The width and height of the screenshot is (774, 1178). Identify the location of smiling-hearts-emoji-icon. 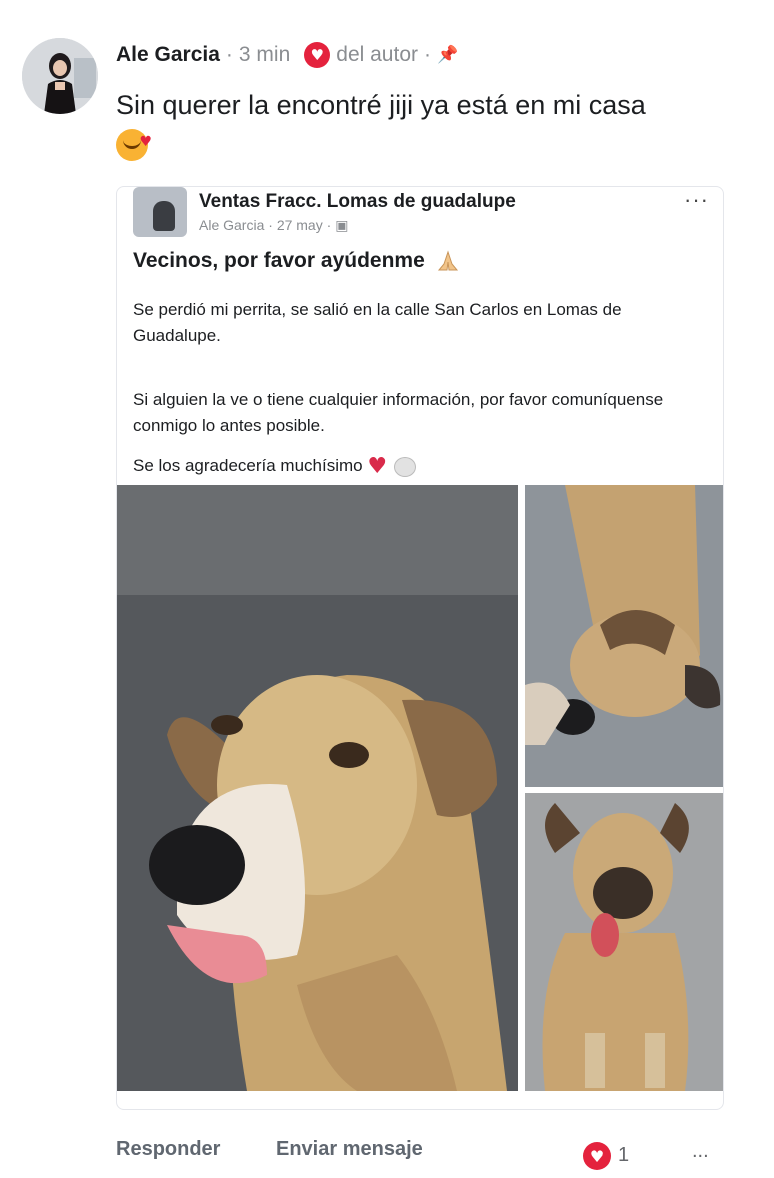
(134, 142).